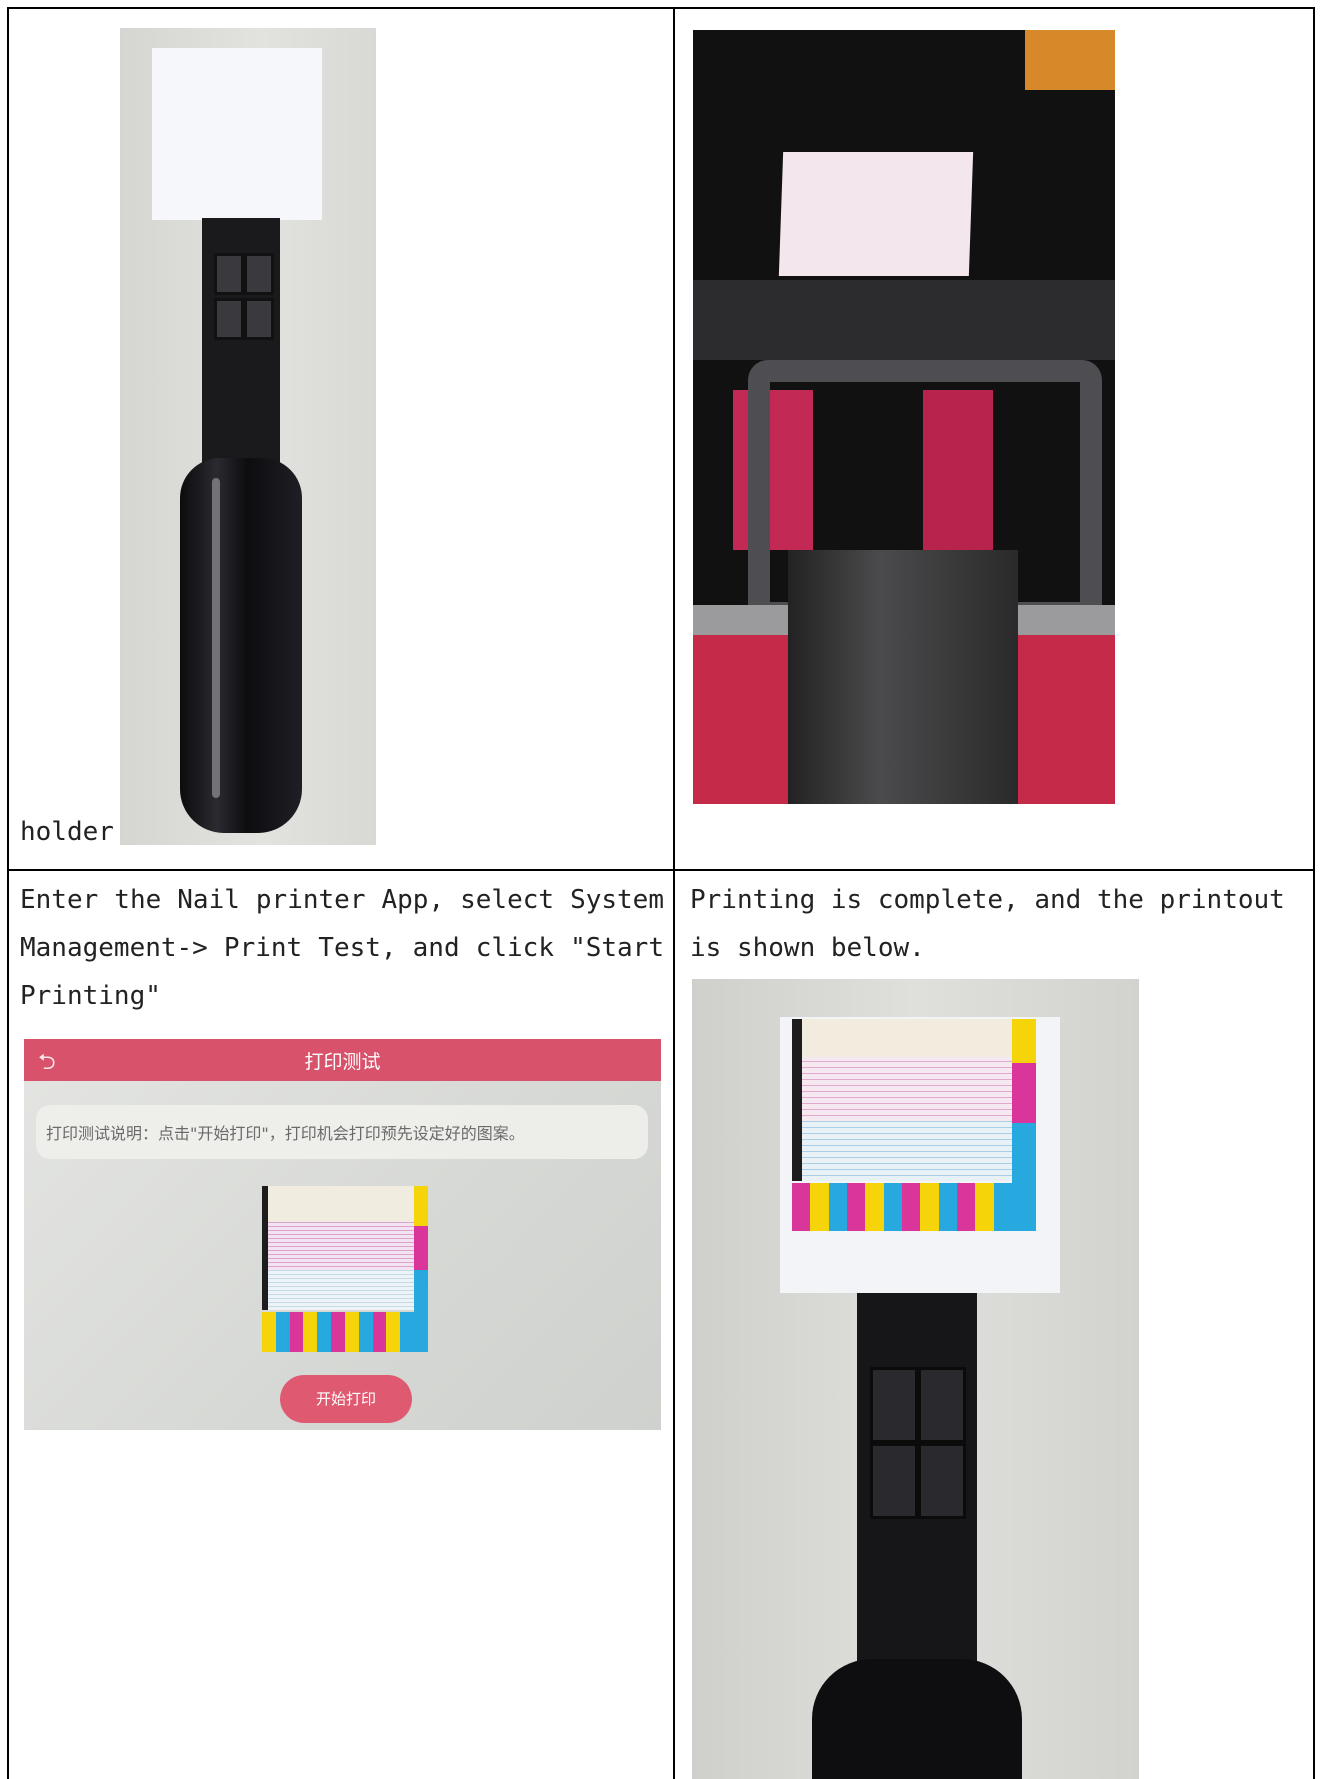  Describe the element at coordinates (342, 1062) in the screenshot. I see `app-title: 打印测试` at that location.